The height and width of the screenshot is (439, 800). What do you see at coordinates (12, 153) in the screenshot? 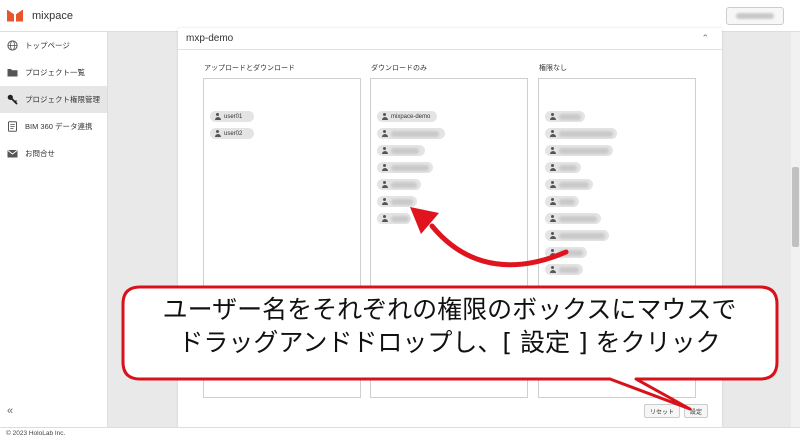
I see `mail-icon` at bounding box center [12, 153].